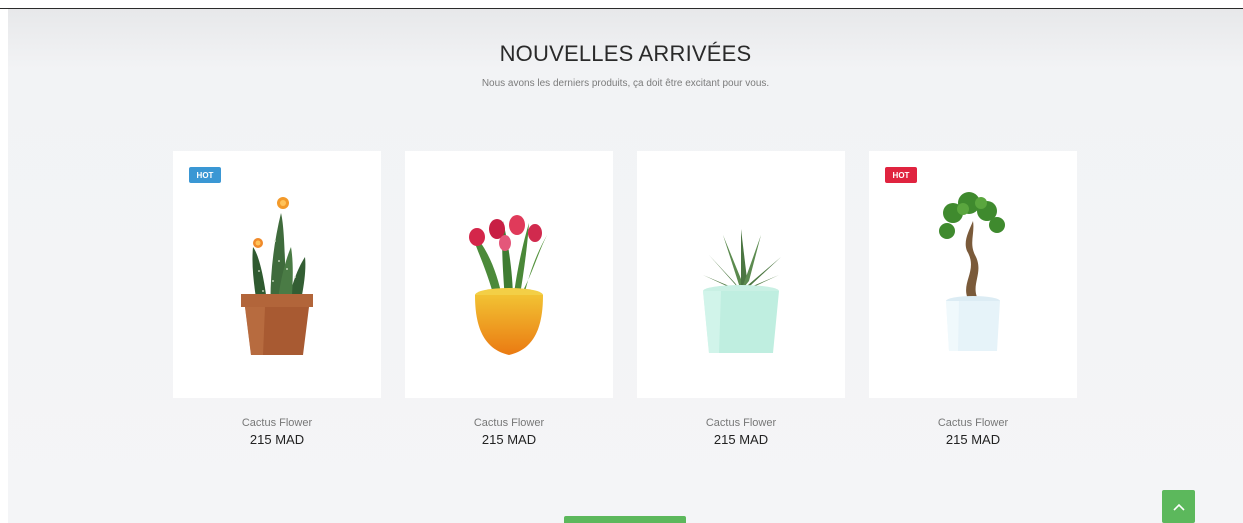  What do you see at coordinates (625, 519) in the screenshot?
I see `view-more-button` at bounding box center [625, 519].